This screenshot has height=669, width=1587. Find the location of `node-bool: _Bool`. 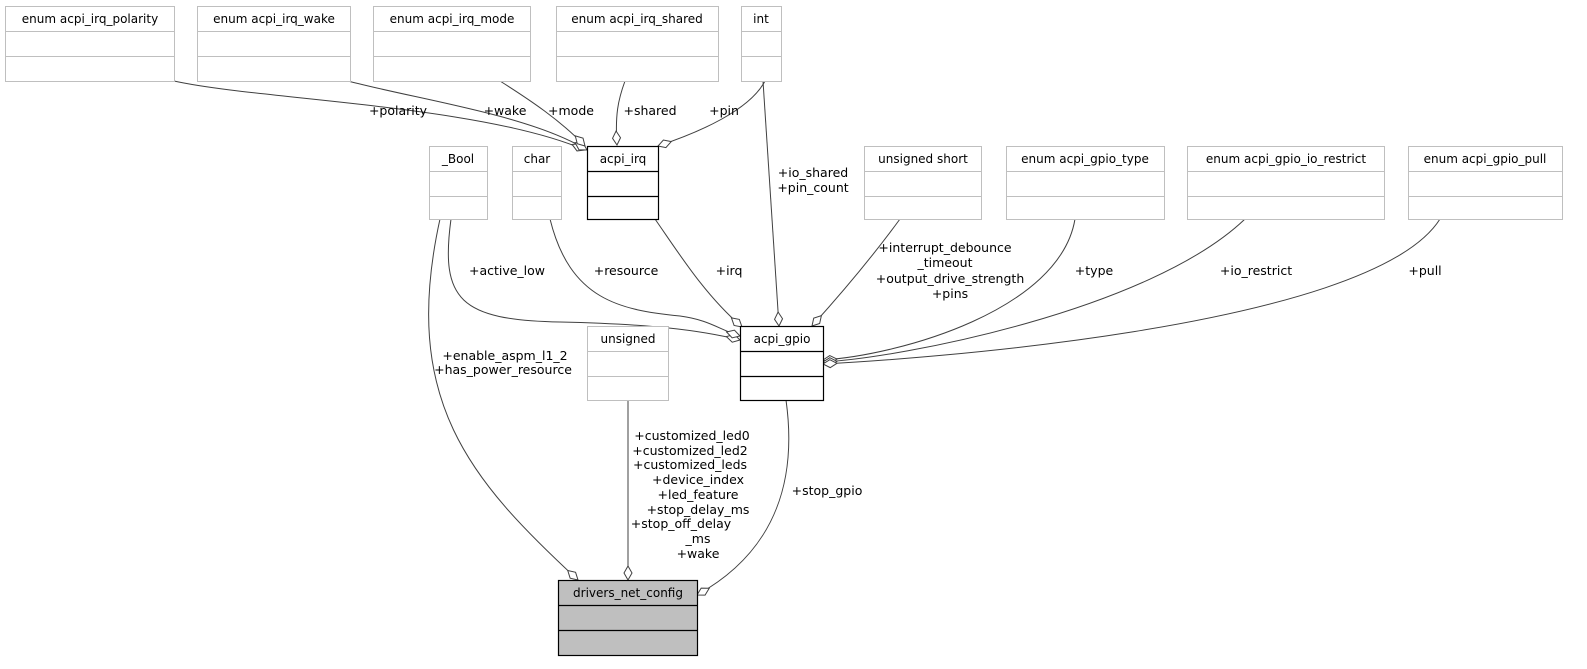

node-bool: _Bool is located at coordinates (458, 183).